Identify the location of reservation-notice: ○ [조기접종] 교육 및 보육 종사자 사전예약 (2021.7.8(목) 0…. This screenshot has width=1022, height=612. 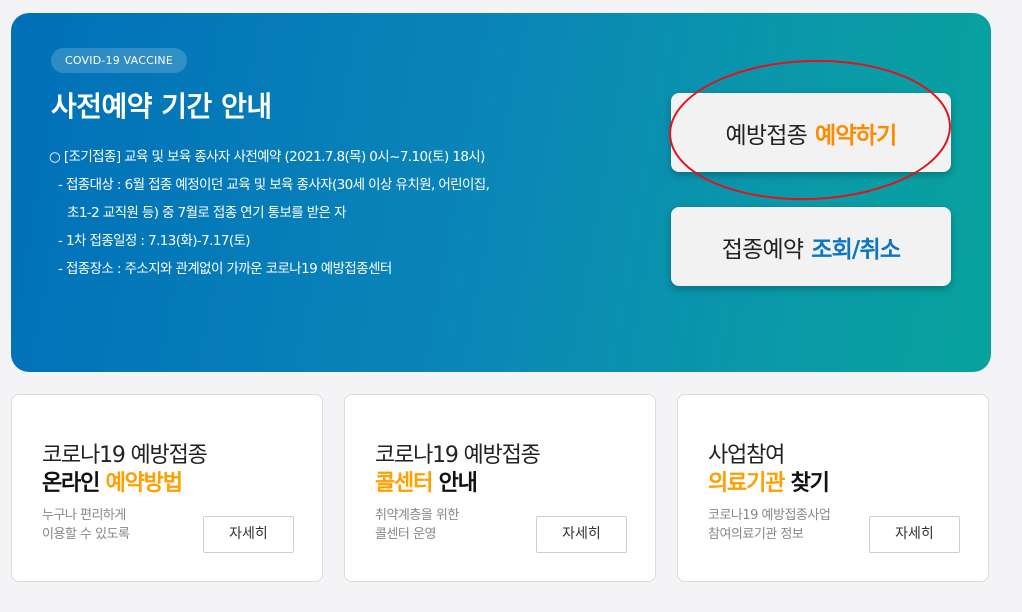
(329, 213).